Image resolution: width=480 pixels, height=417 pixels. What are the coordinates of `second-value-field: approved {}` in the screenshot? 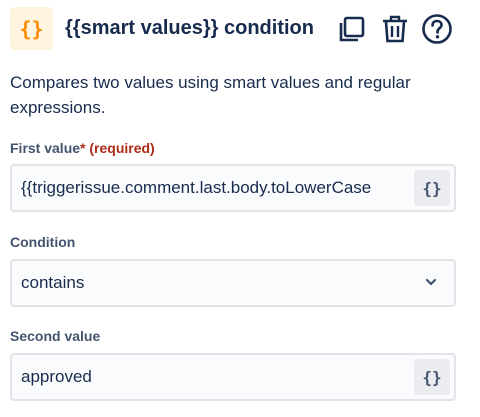 It's located at (233, 377).